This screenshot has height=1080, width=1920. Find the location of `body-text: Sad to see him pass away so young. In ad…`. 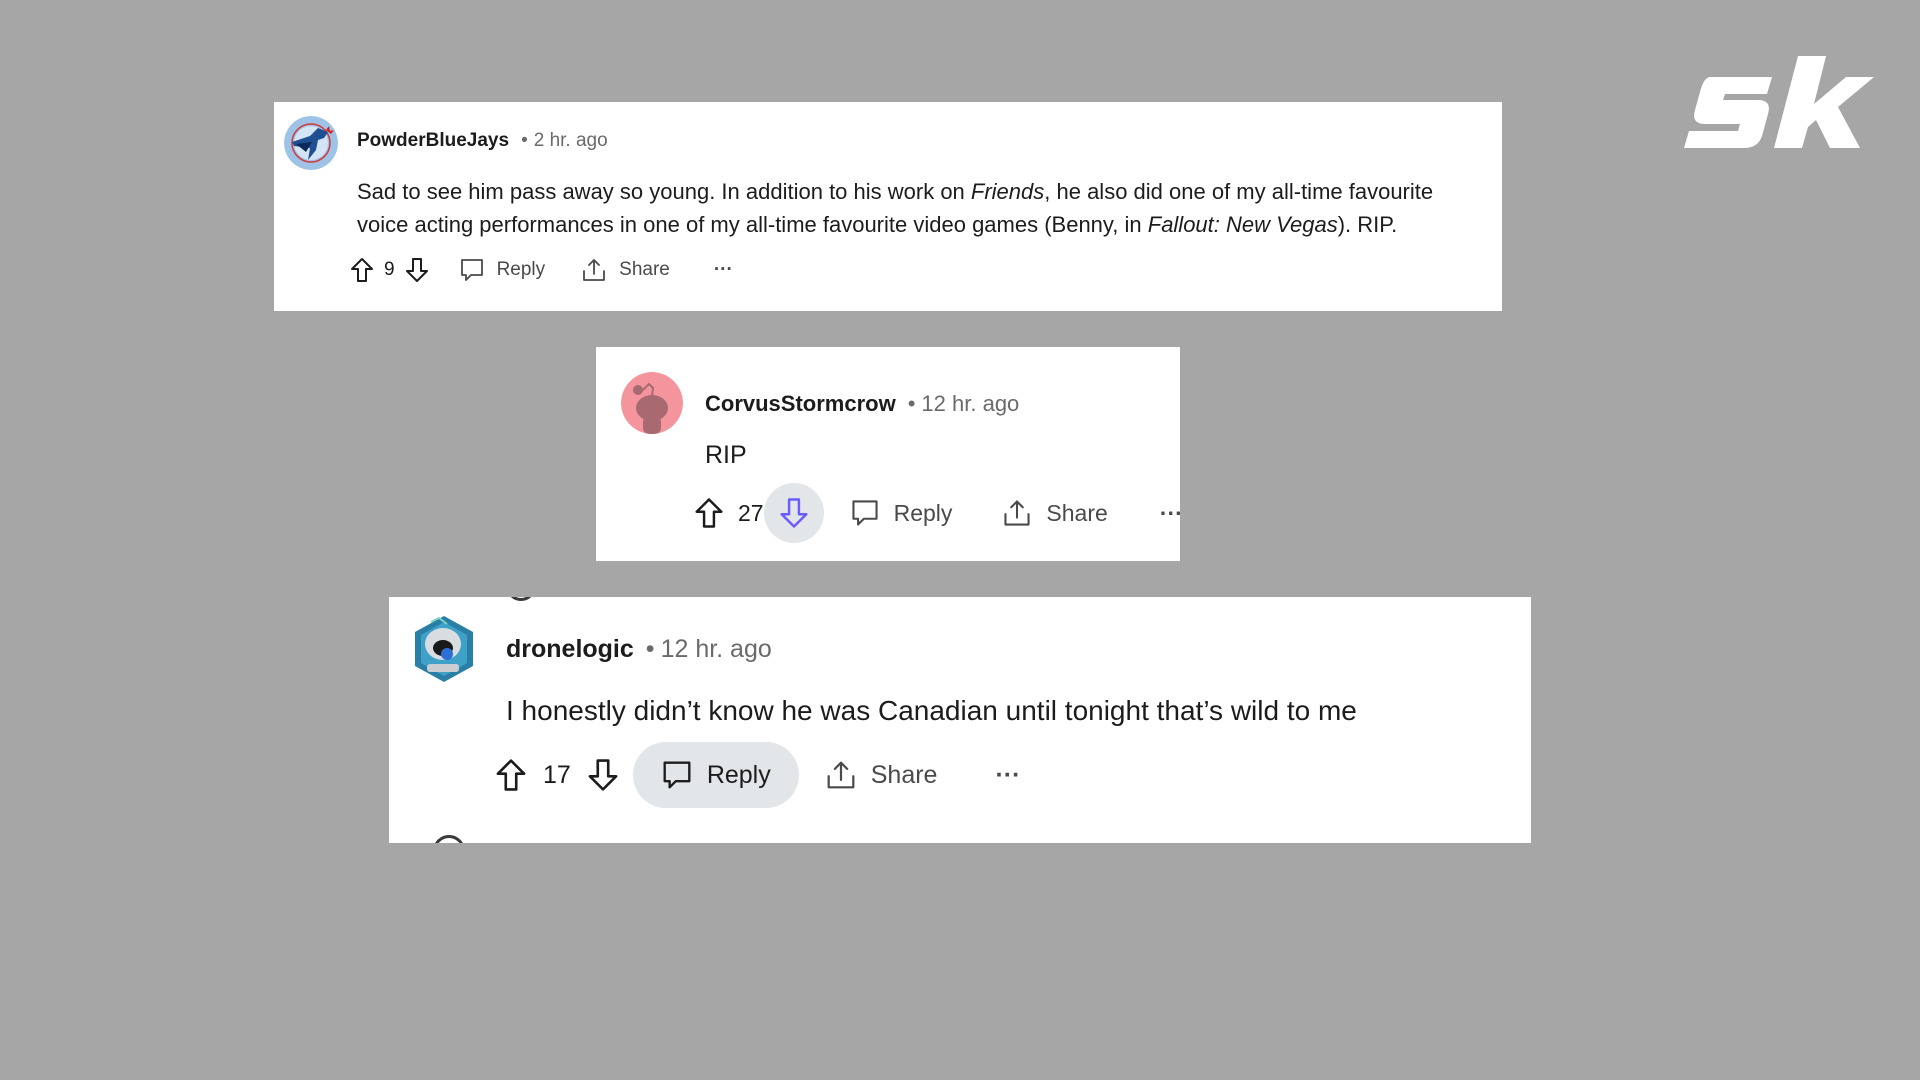

body-text: Sad to see him pass away so young. In ad… is located at coordinates (664, 191).